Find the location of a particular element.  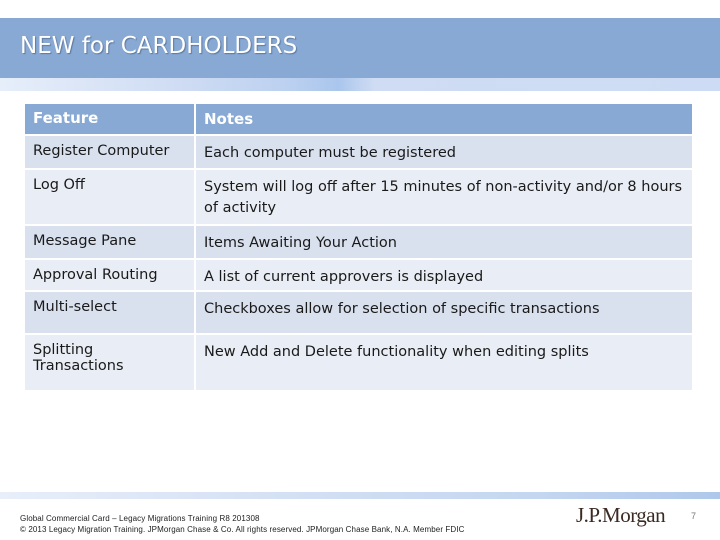

footer-accent-strip is located at coordinates (360, 495).